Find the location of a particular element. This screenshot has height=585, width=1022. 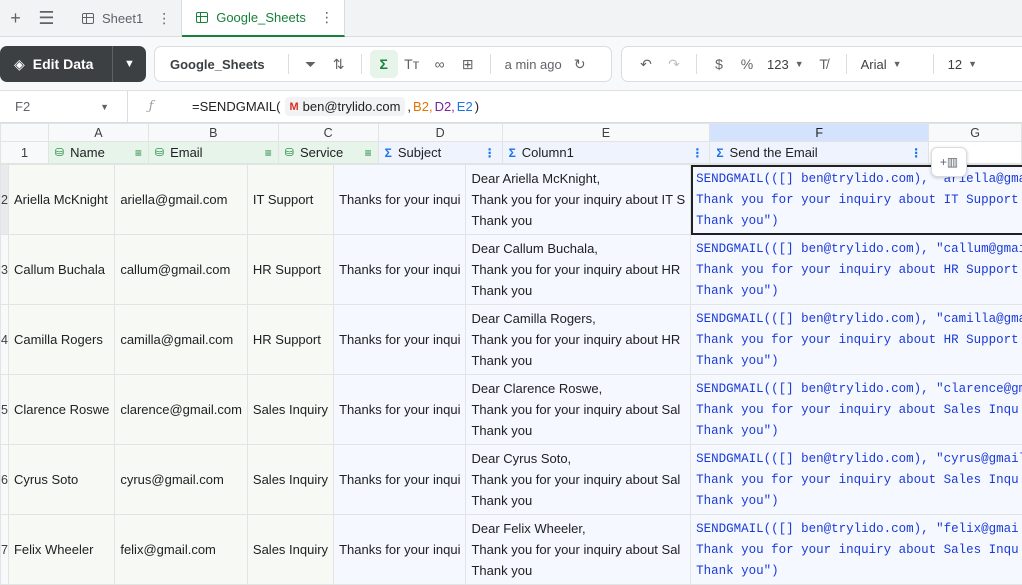

sum-icon: Σ is located at coordinates (384, 64).